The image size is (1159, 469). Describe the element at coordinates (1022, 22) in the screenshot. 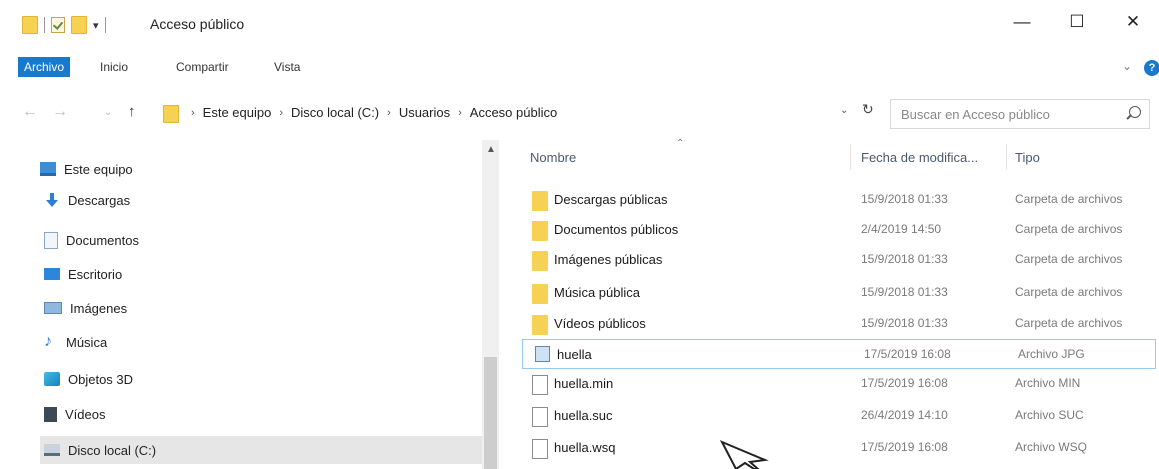

I see `minimize-button: —` at that location.